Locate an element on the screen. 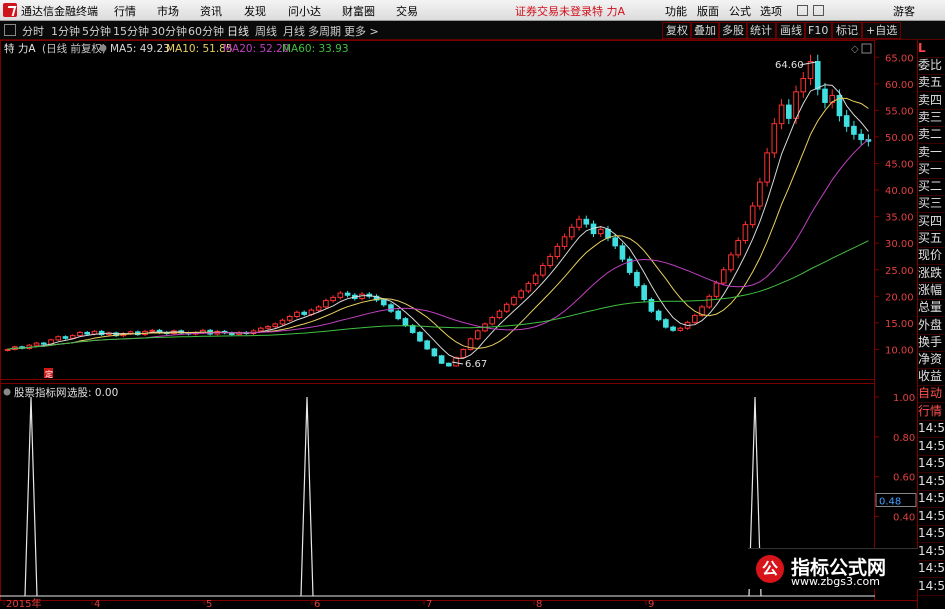  price-tick-label: 50.00 is located at coordinates (899, 138).